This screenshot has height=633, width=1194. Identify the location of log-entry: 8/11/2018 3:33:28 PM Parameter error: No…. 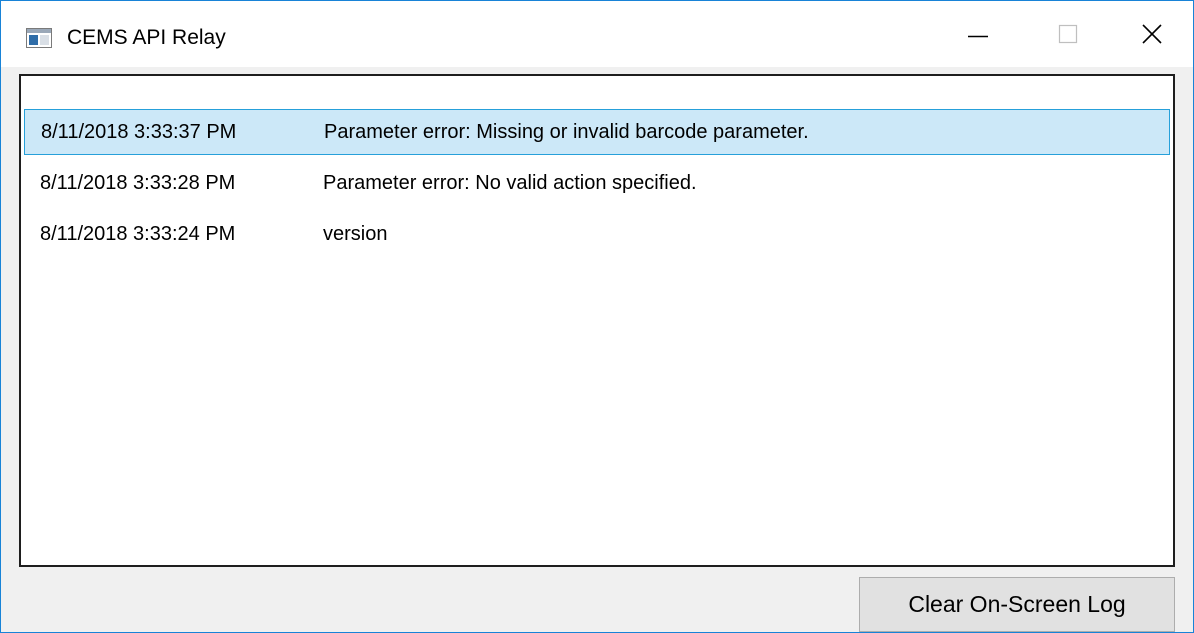
(597, 184).